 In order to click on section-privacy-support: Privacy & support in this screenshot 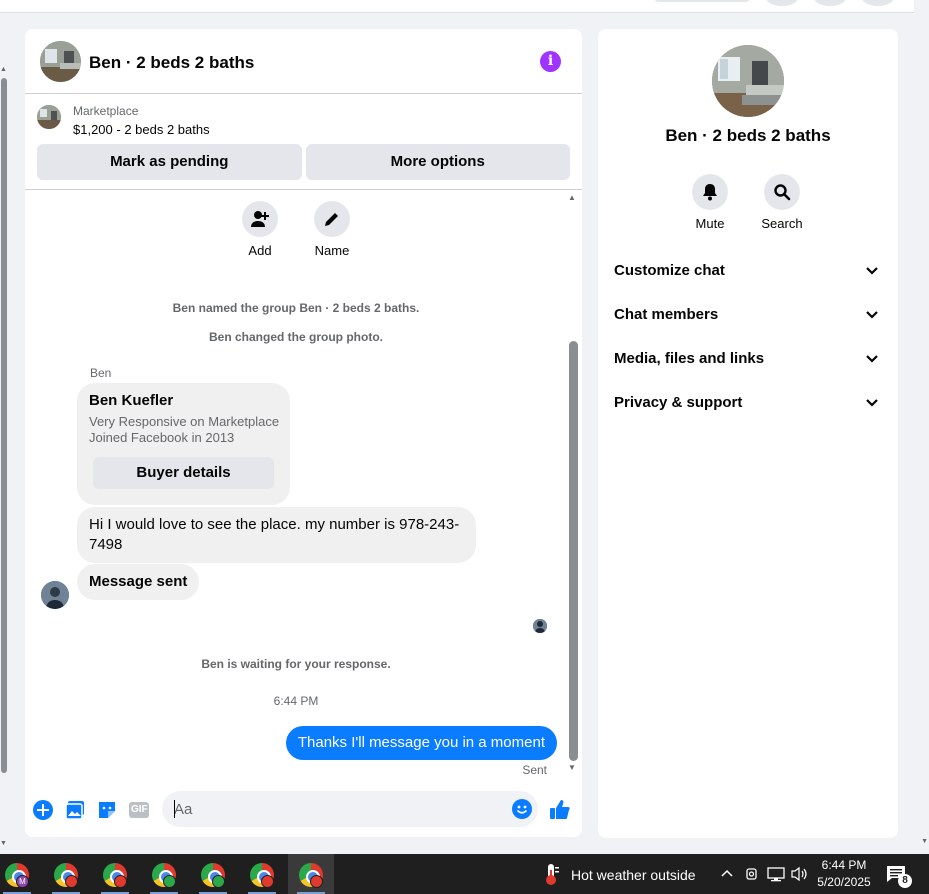, I will do `click(748, 404)`.